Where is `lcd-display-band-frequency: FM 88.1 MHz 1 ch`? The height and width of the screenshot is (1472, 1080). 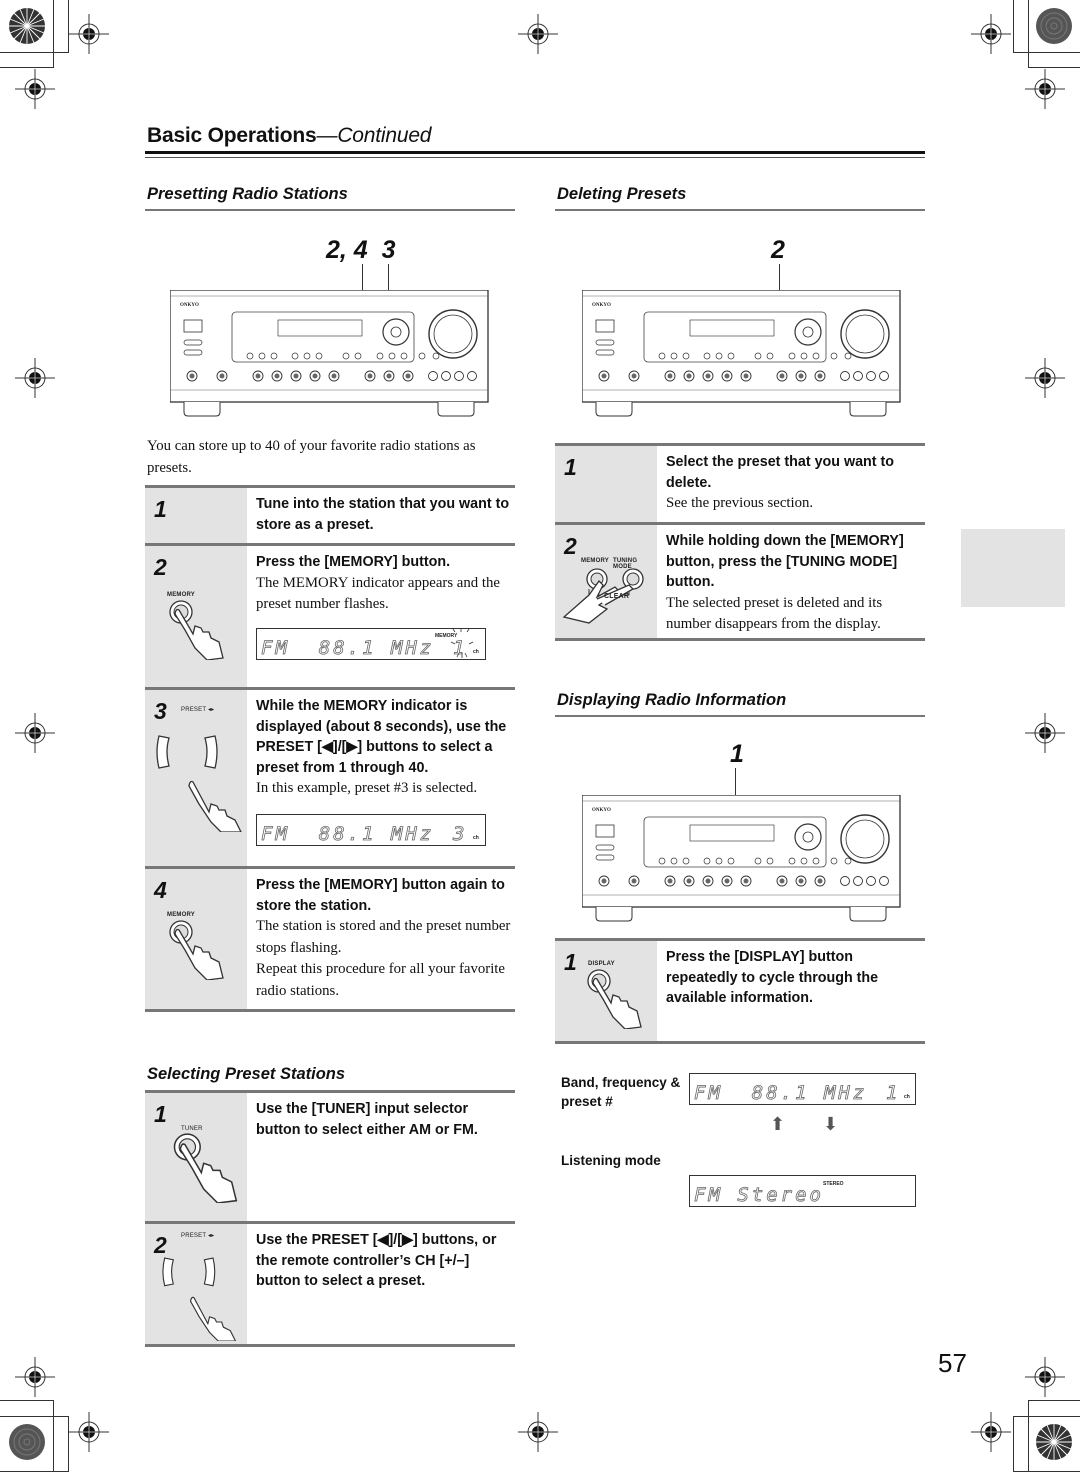
lcd-display-band-frequency: FM 88.1 MHz 1 ch is located at coordinates (802, 1089).